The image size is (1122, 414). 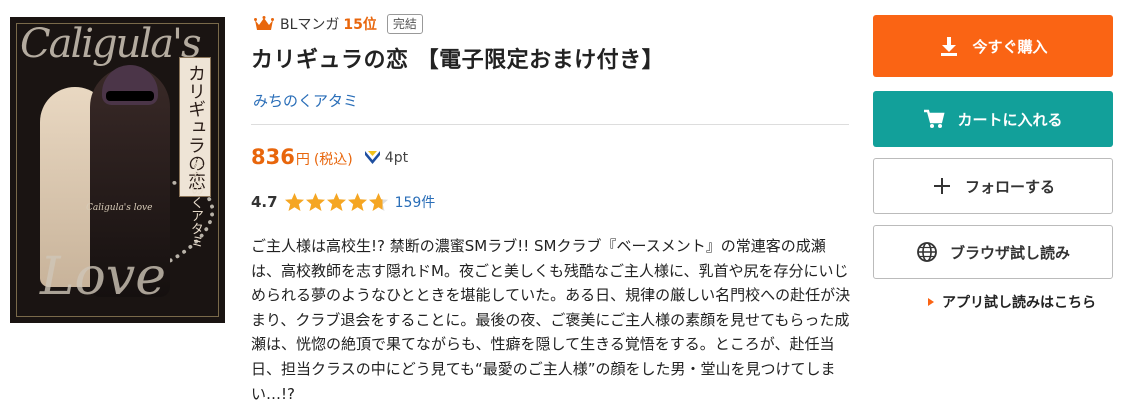 I want to click on price-tax: (税込), so click(x=333, y=160).